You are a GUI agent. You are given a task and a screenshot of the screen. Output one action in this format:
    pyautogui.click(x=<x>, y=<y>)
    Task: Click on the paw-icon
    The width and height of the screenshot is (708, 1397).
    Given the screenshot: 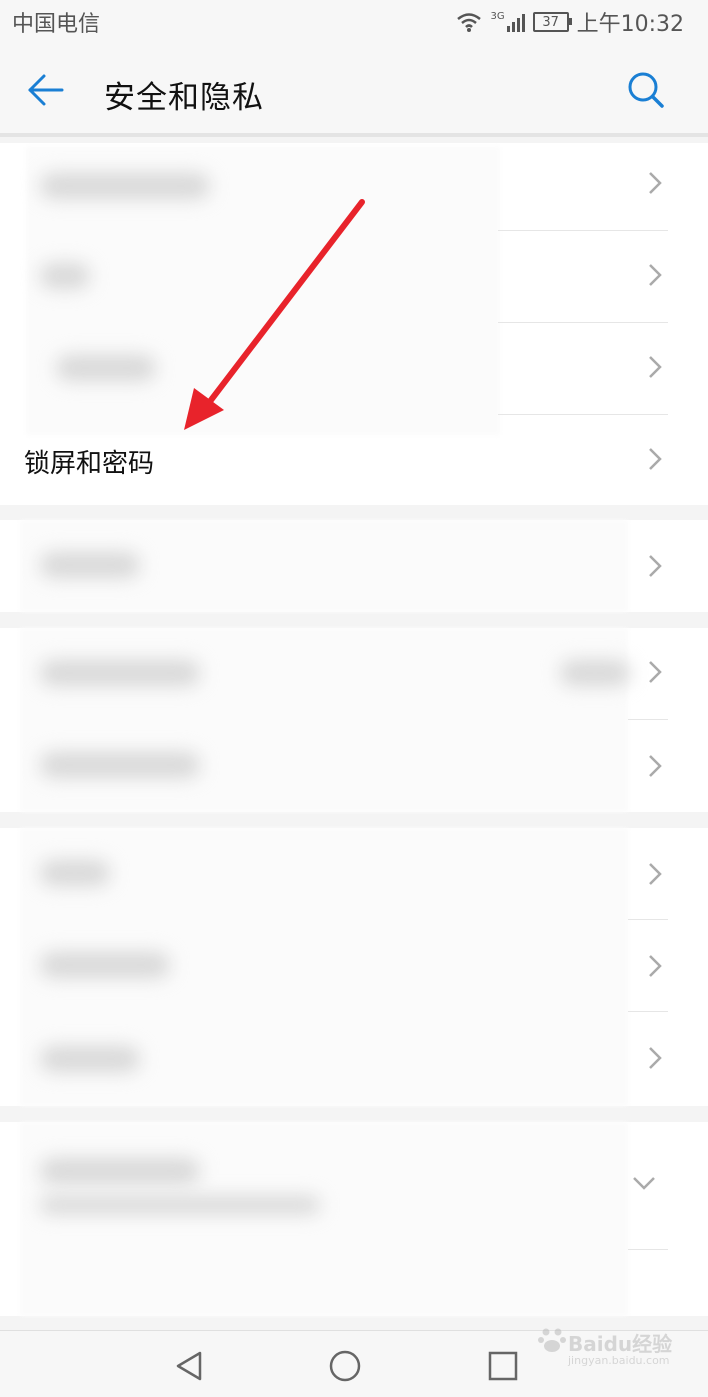 What is the action you would take?
    pyautogui.click(x=552, y=1340)
    